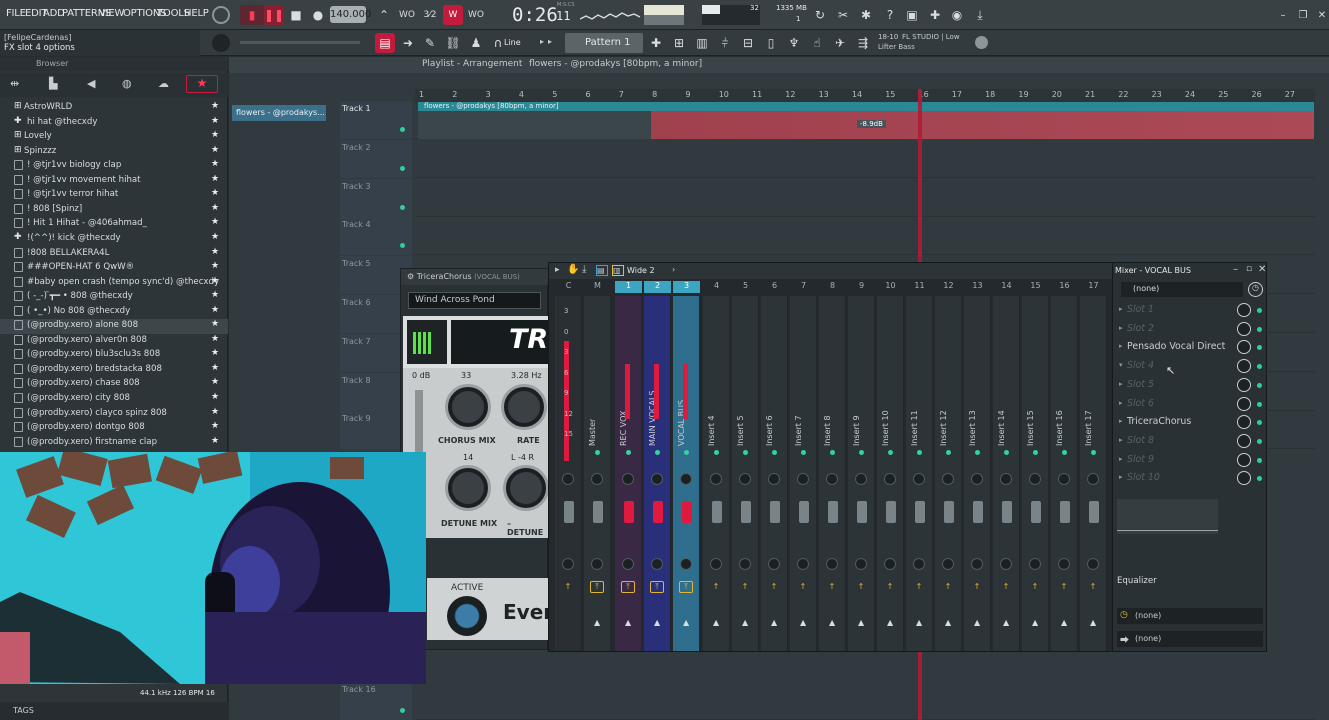 Image resolution: width=1329 pixels, height=720 pixels. Describe the element at coordinates (866, 15) in the screenshot. I see `cpu-icon: ✱` at that location.